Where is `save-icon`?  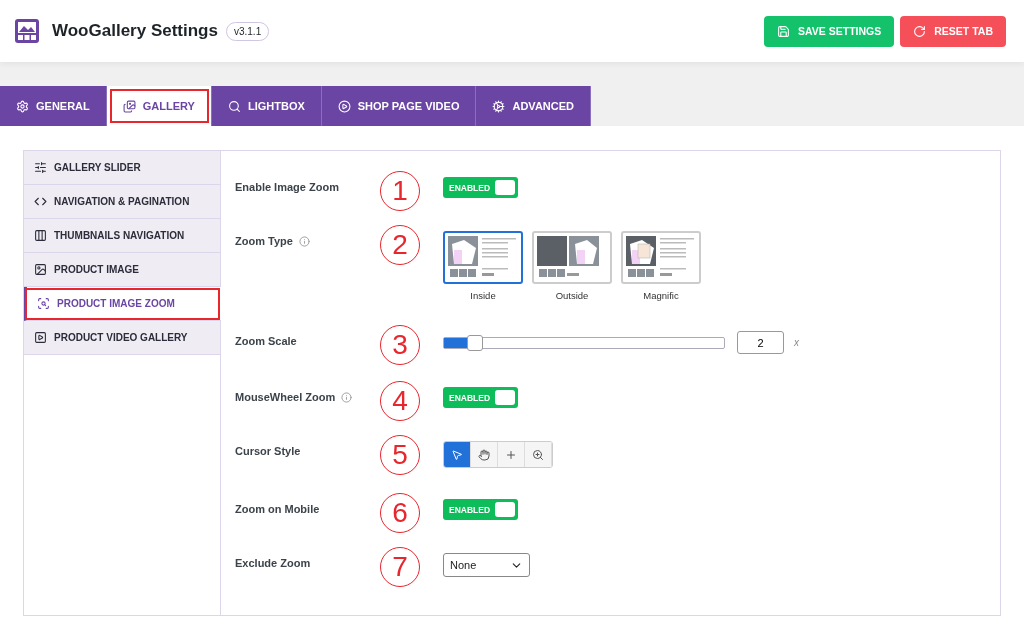
save-icon is located at coordinates (783, 31).